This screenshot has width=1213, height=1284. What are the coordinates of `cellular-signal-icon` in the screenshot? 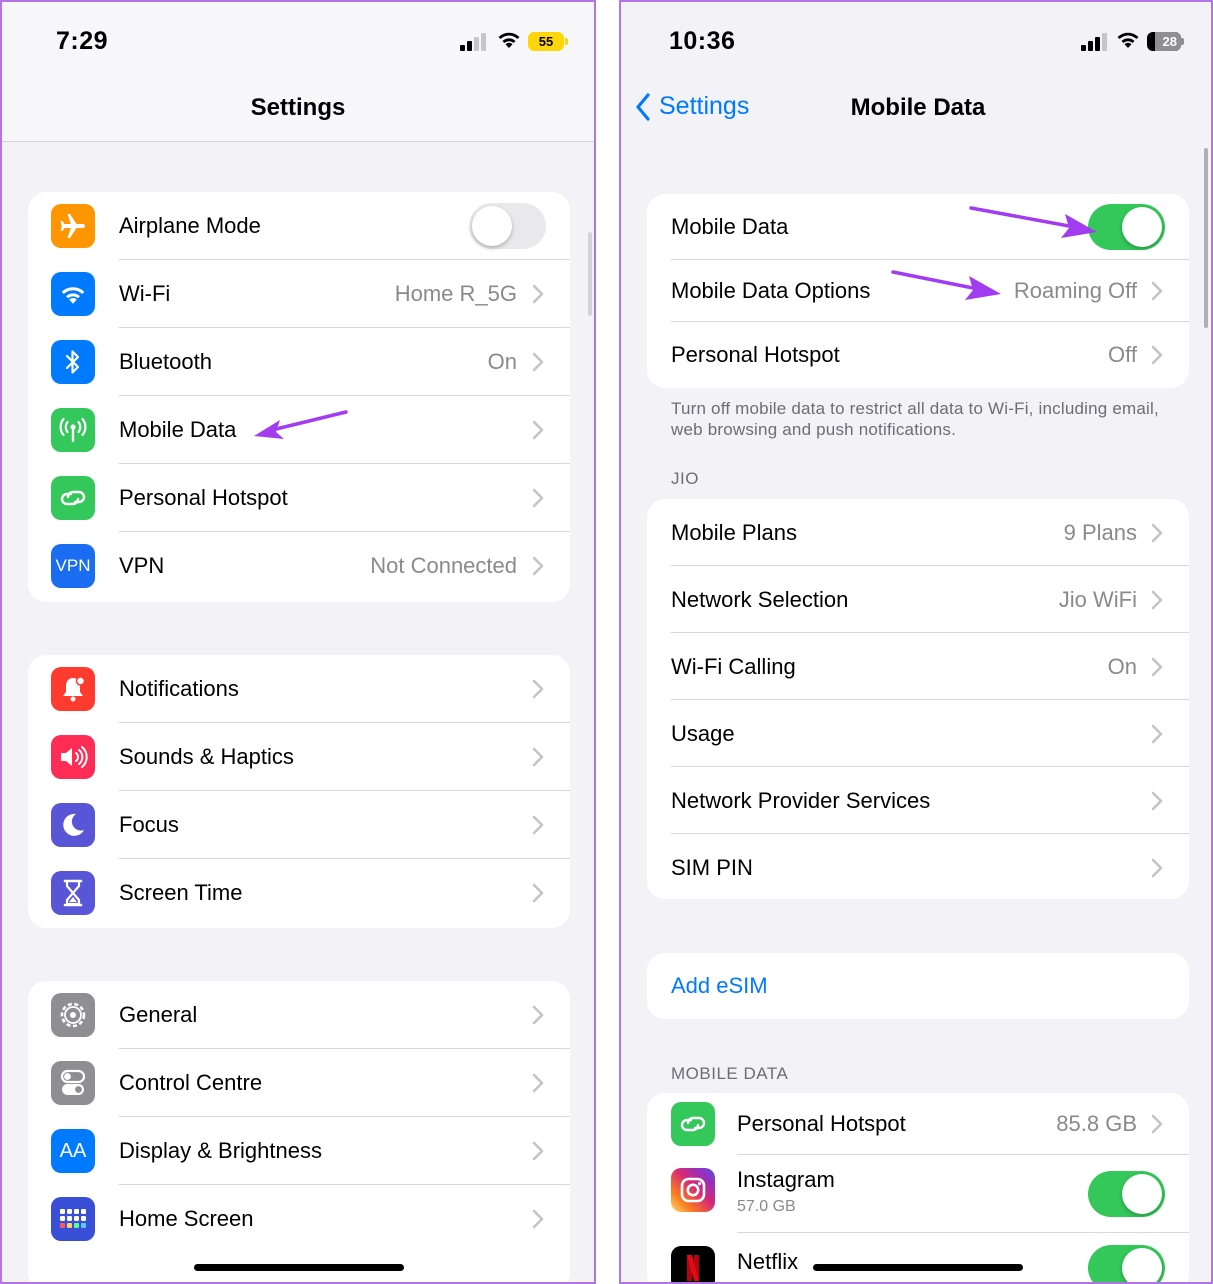 It's located at (475, 41).